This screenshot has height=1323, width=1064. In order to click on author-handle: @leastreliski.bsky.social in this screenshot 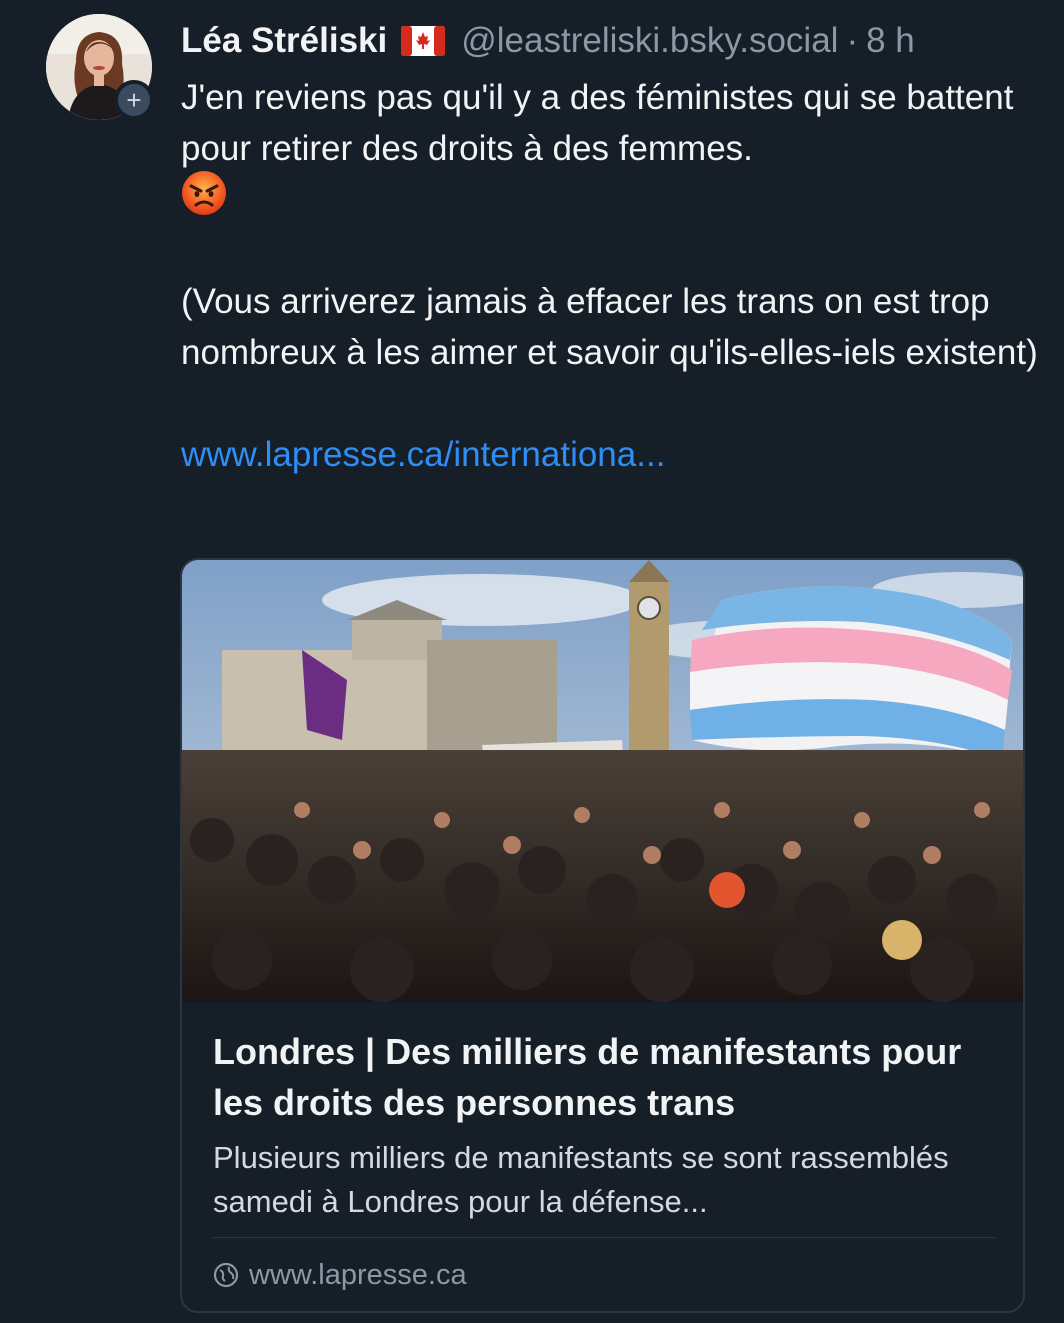, I will do `click(649, 41)`.